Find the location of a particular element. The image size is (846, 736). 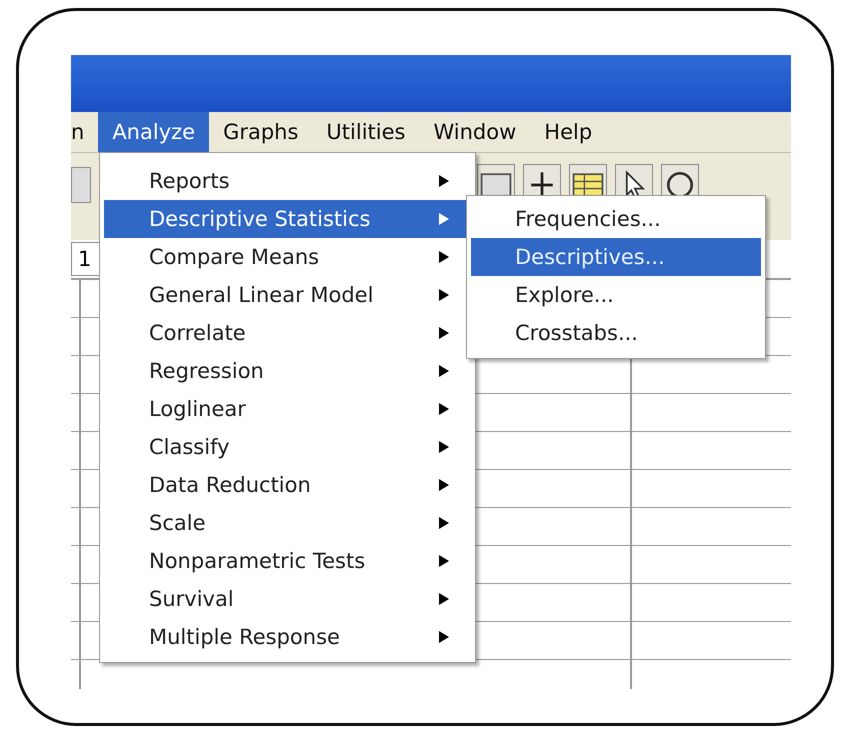

menu-item: Multiple Response is located at coordinates (287, 637).